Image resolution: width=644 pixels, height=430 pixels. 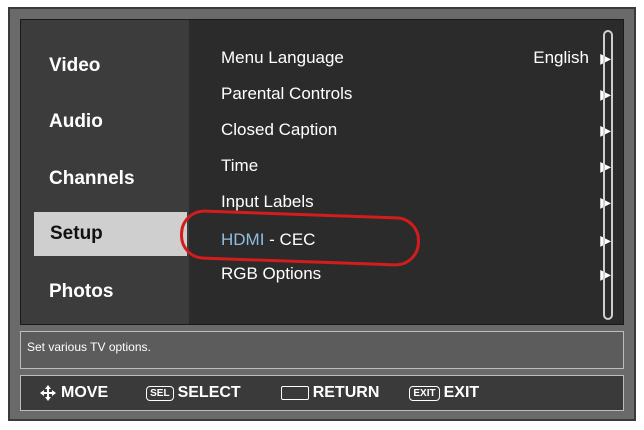 I want to click on select-hint: SEL SELECT, so click(x=193, y=393).